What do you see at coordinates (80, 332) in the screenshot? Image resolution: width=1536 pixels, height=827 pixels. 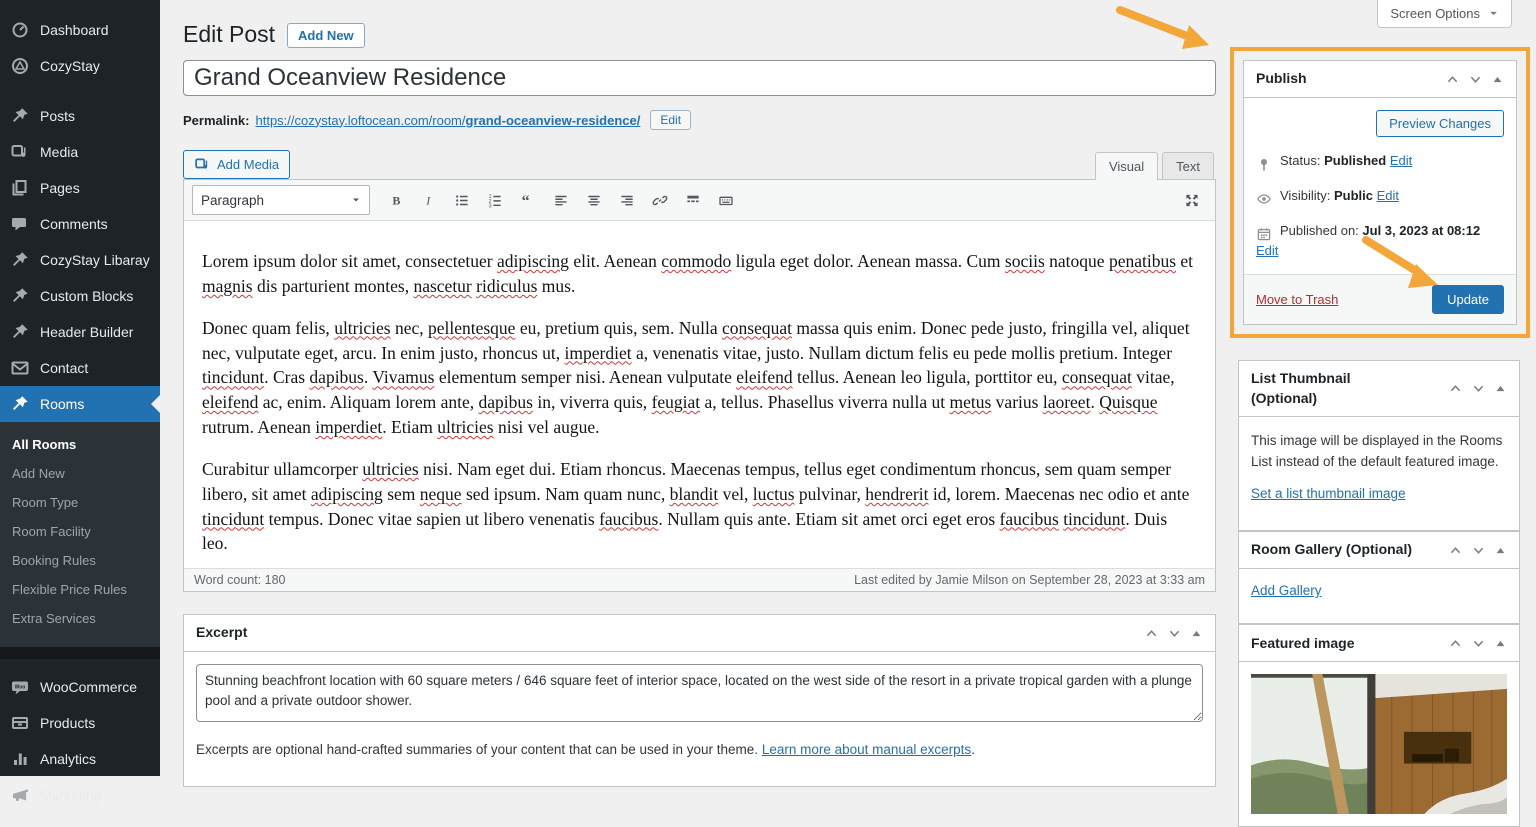 I see `sidebar-item-header-builder: Header Builder` at bounding box center [80, 332].